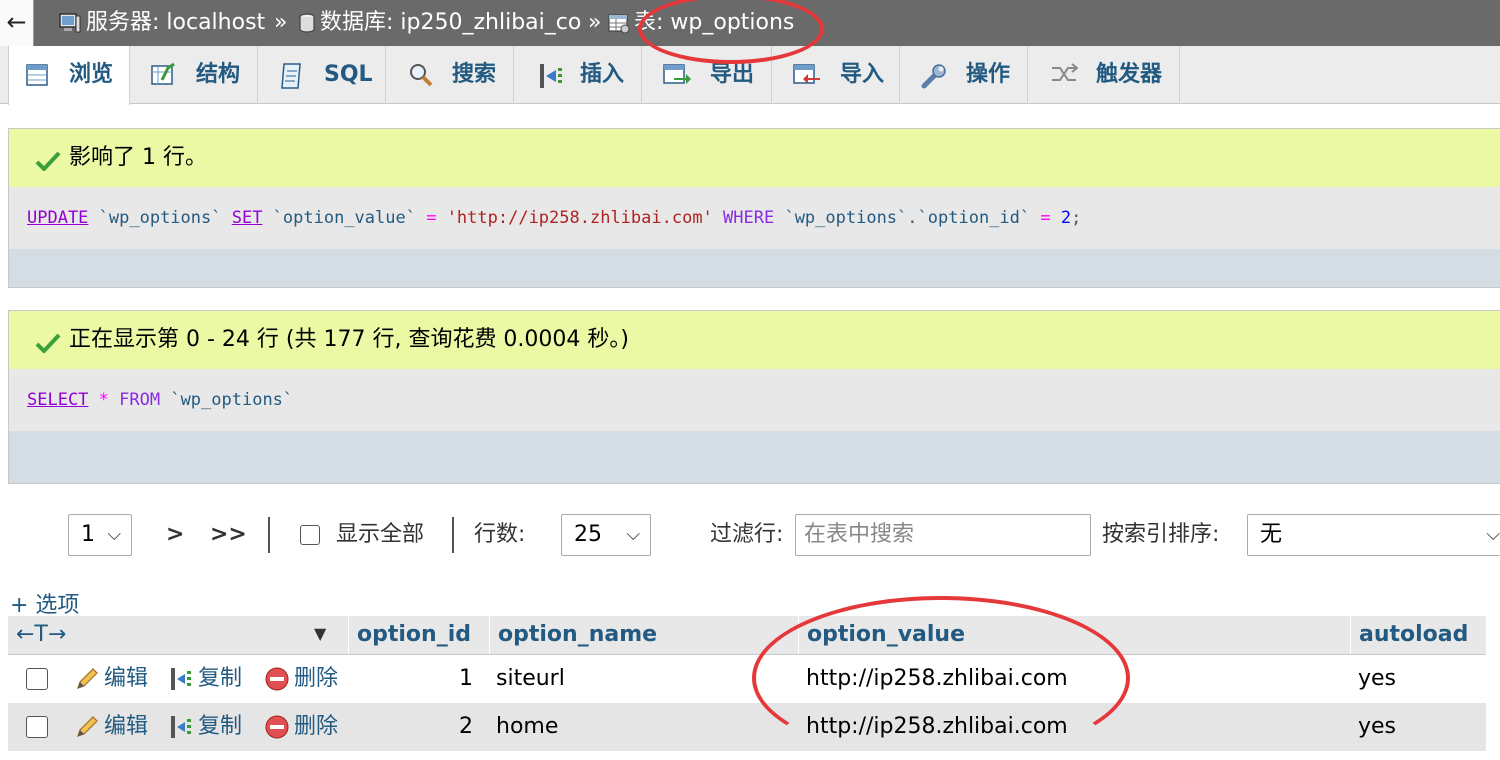  What do you see at coordinates (677, 74) in the screenshot?
I see `export-icon` at bounding box center [677, 74].